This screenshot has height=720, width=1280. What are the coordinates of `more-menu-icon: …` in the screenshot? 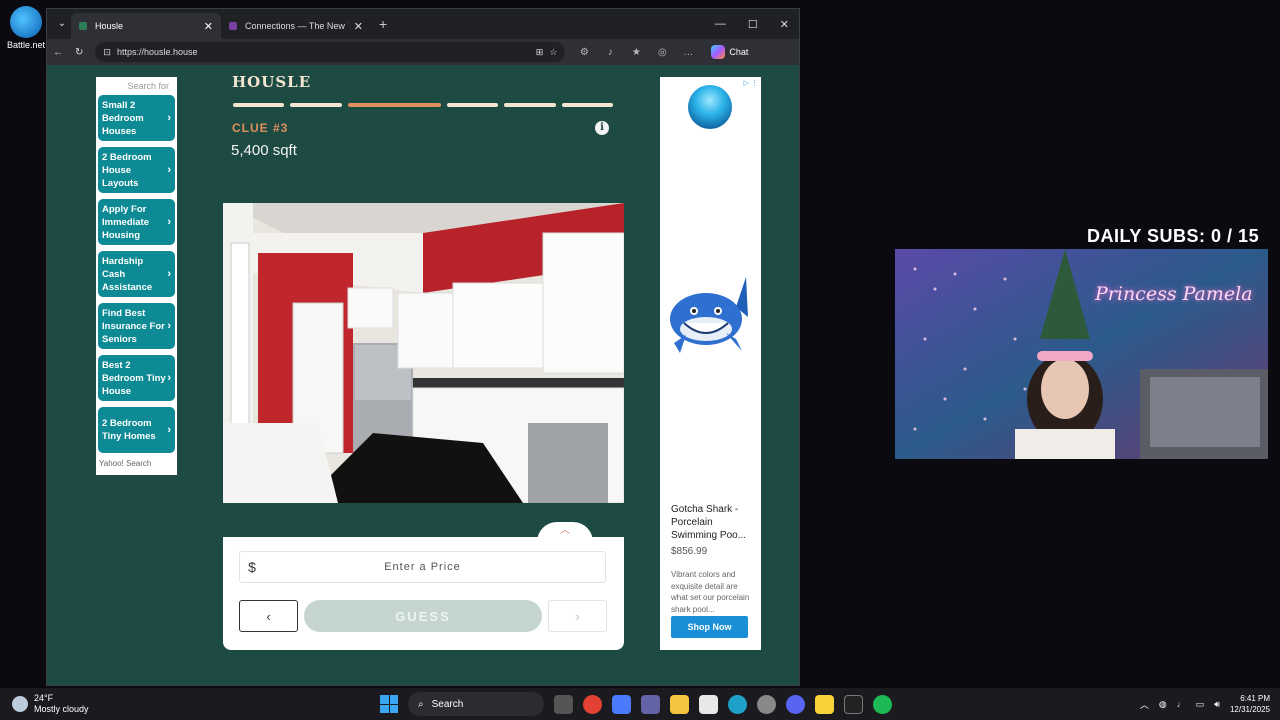 It's located at (688, 52).